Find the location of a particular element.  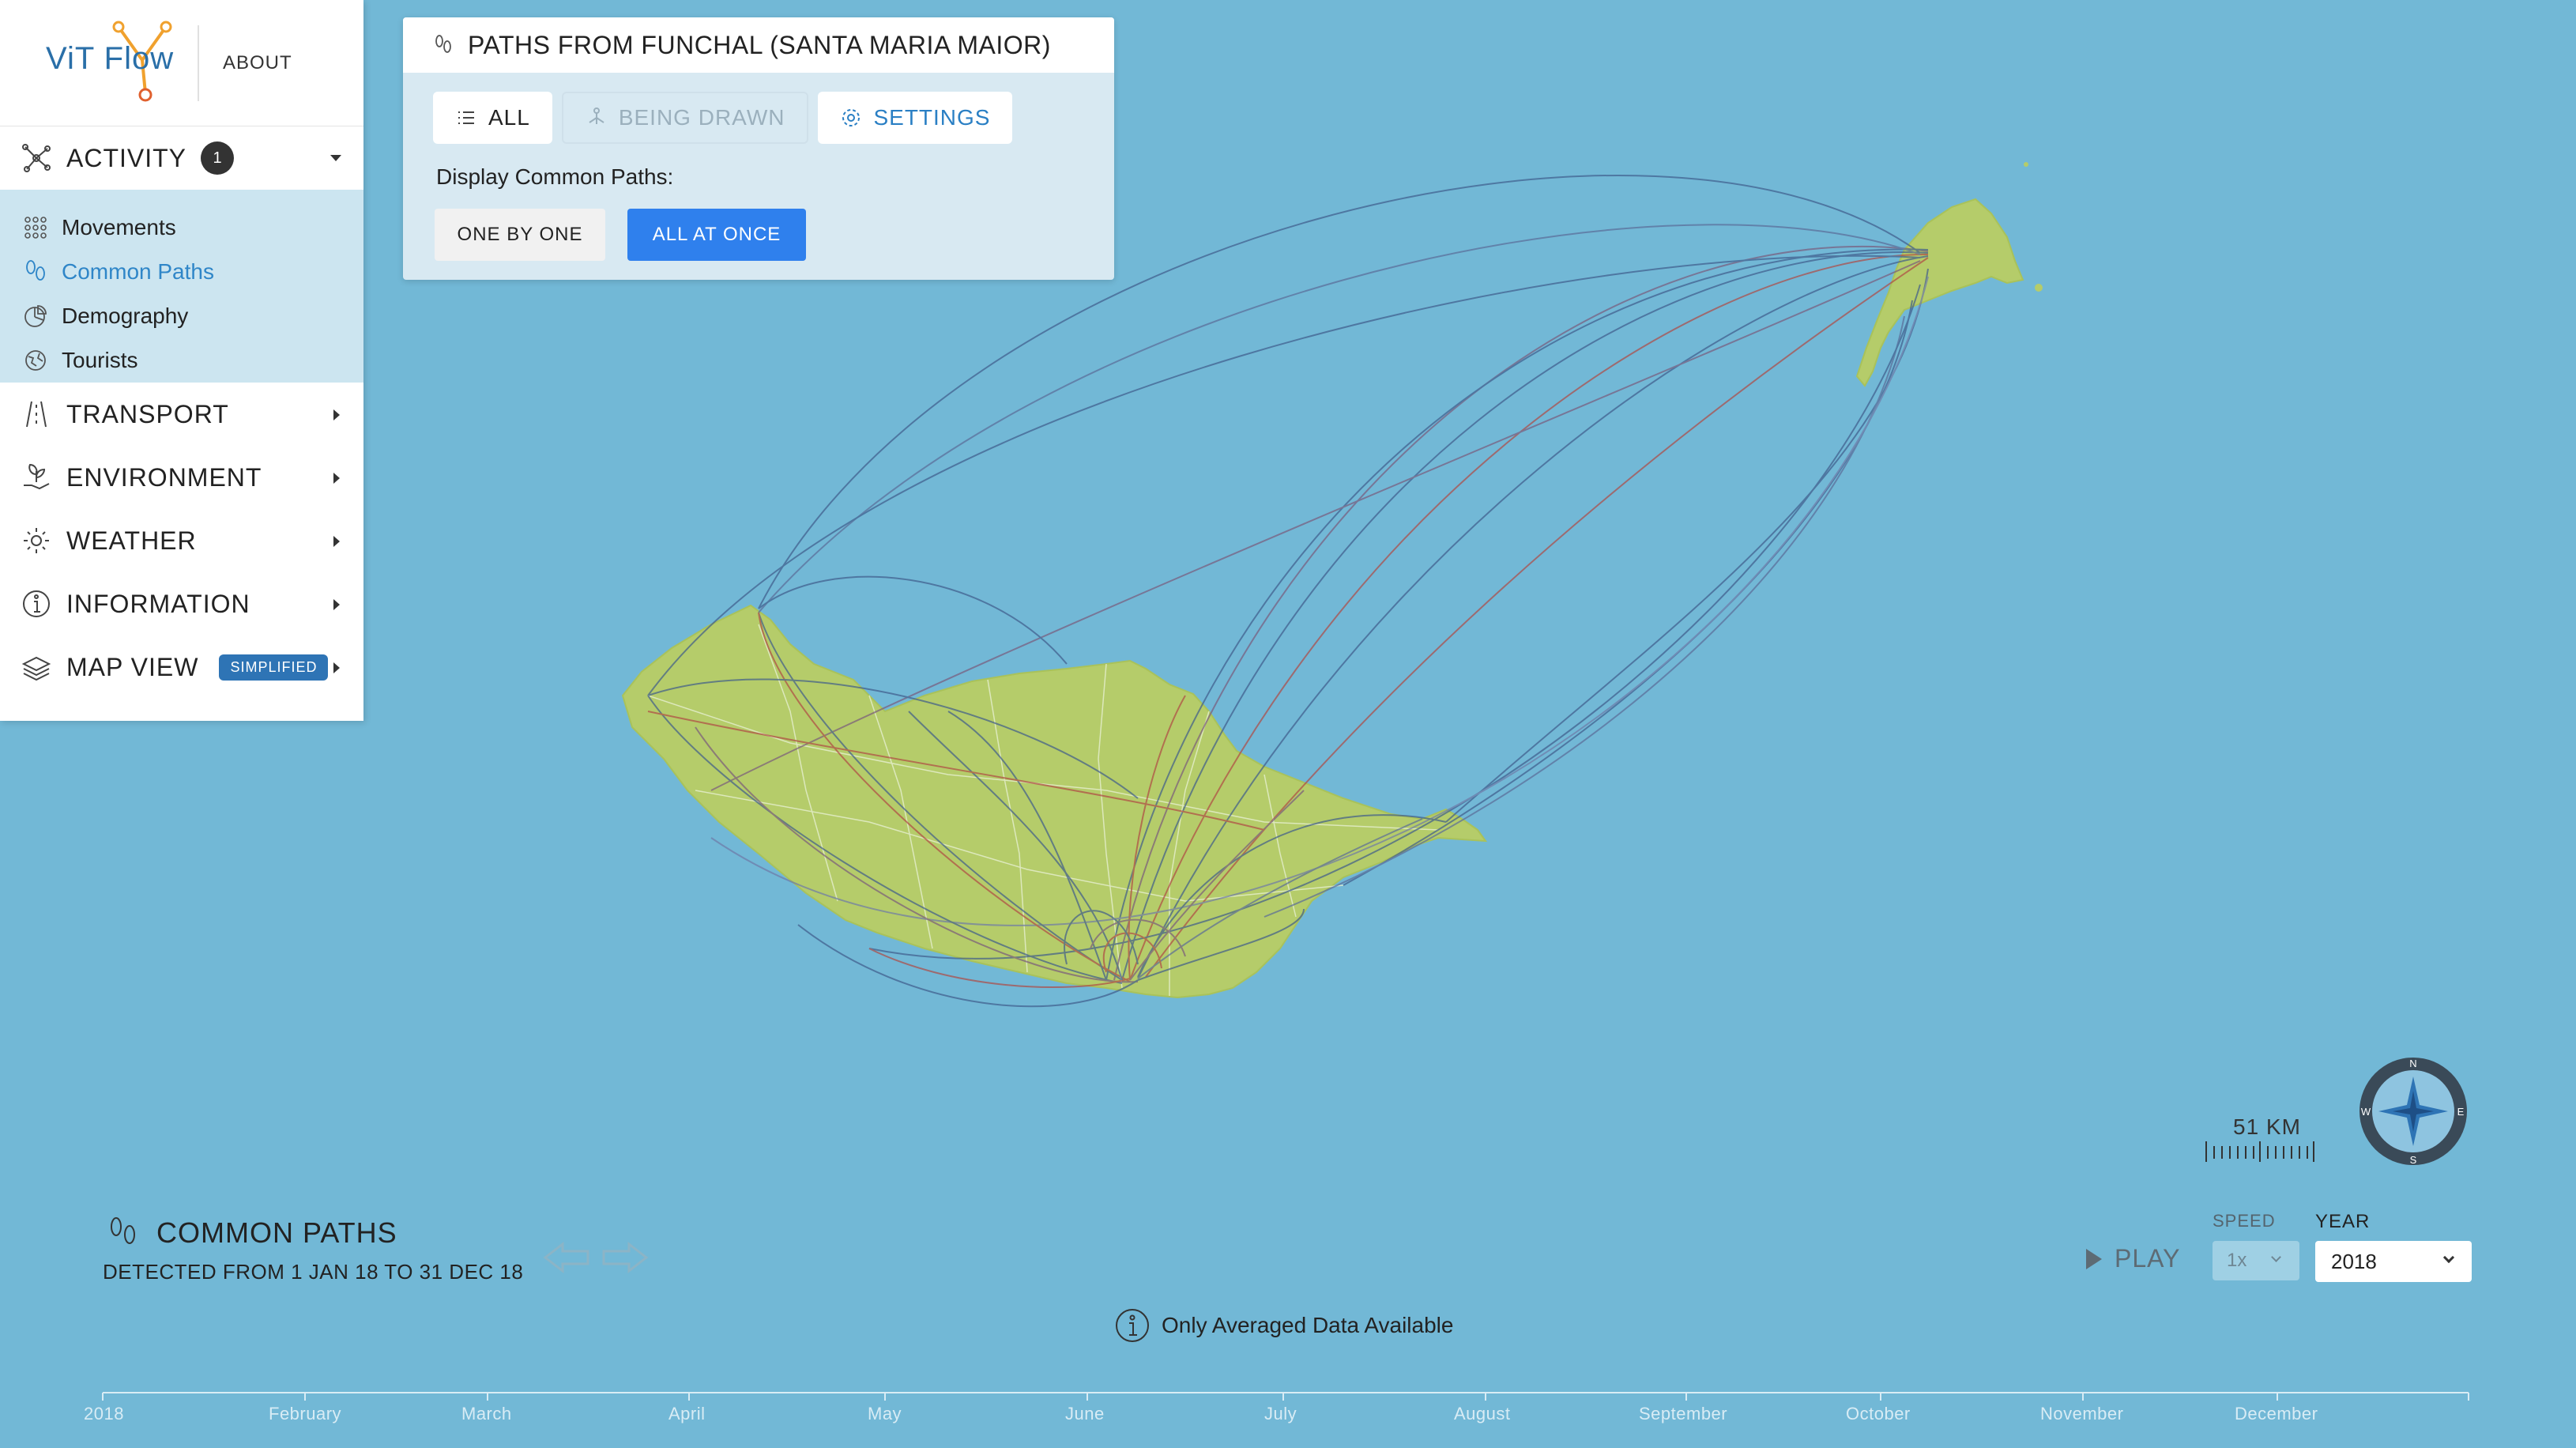

compass-w: W is located at coordinates (2366, 1112).